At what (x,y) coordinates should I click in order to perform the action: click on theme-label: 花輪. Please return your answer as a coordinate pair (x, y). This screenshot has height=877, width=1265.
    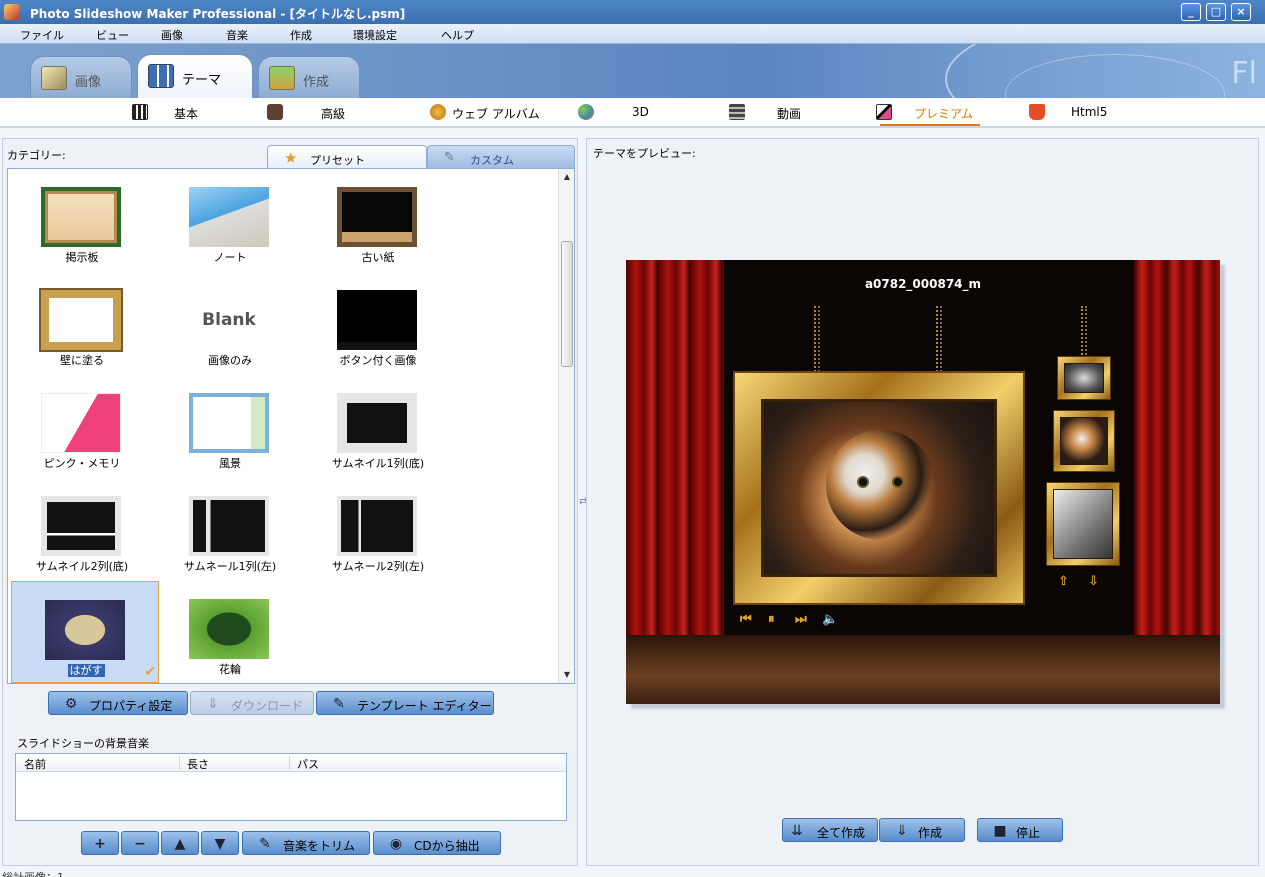
    Looking at the image, I should click on (230, 669).